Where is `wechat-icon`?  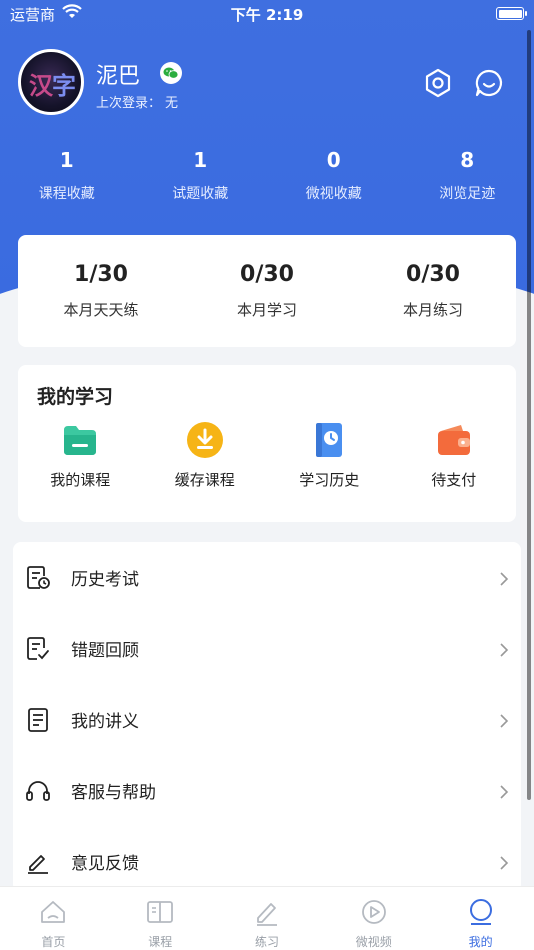
wechat-icon is located at coordinates (171, 73).